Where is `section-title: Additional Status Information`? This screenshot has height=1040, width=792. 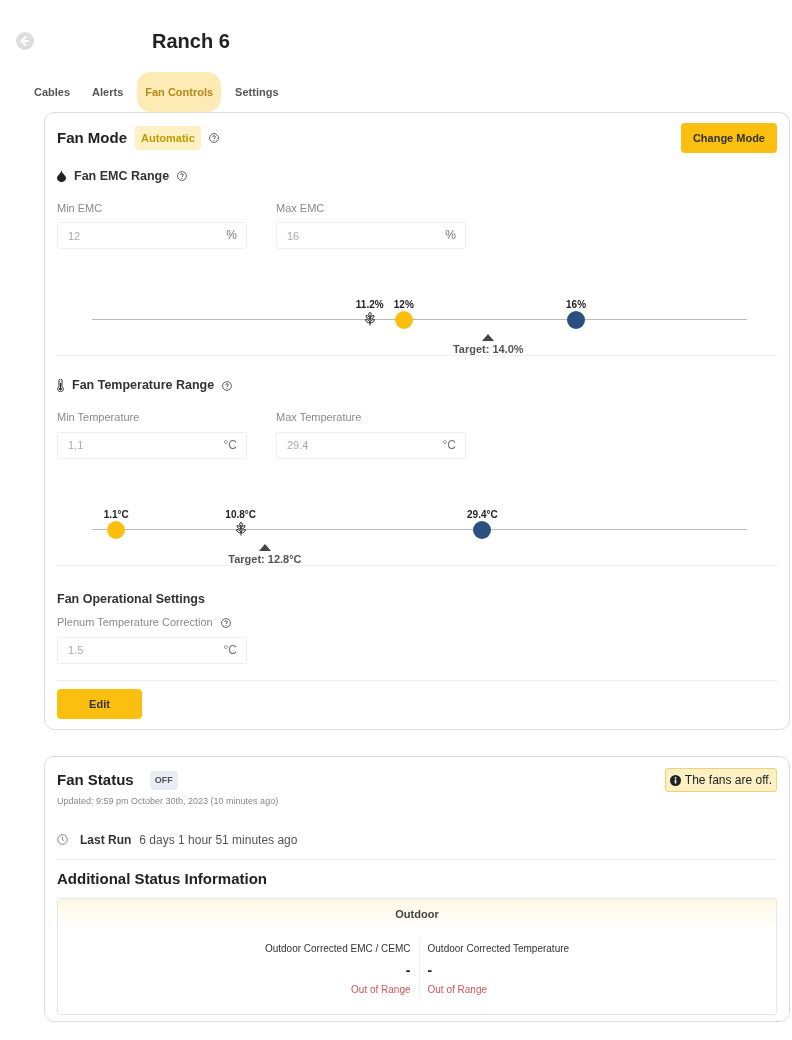
section-title: Additional Status Information is located at coordinates (162, 878).